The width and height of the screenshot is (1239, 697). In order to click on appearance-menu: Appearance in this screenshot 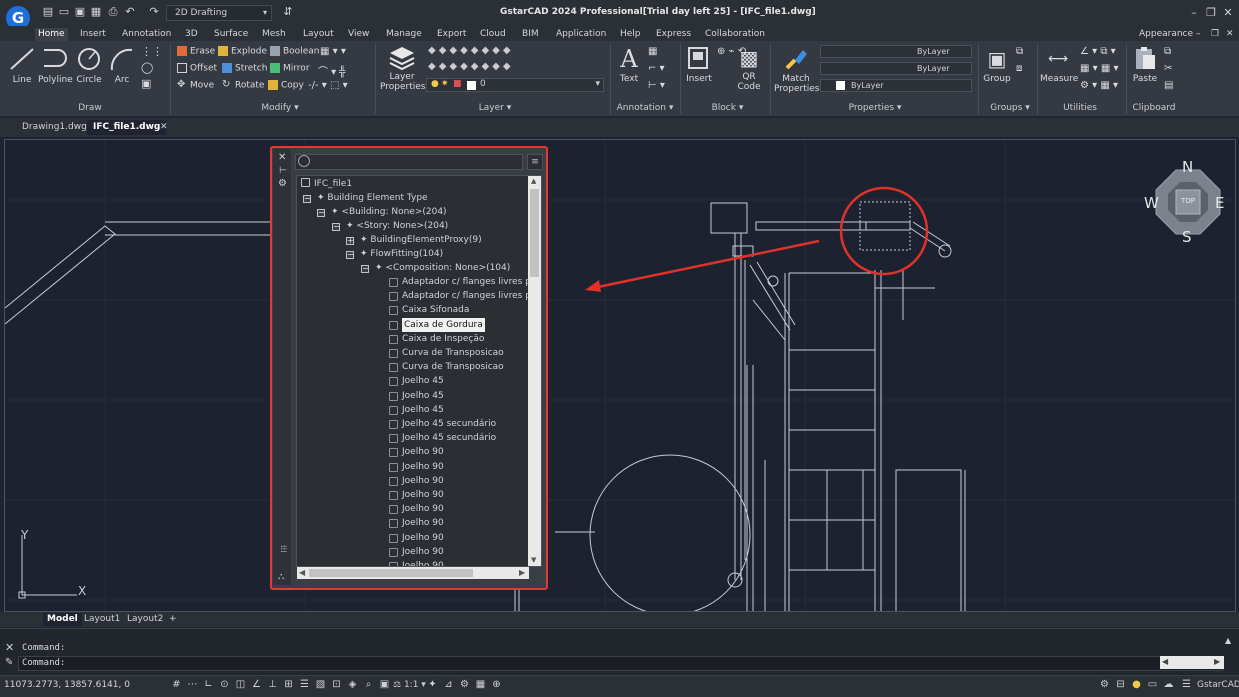, I will do `click(1166, 34)`.